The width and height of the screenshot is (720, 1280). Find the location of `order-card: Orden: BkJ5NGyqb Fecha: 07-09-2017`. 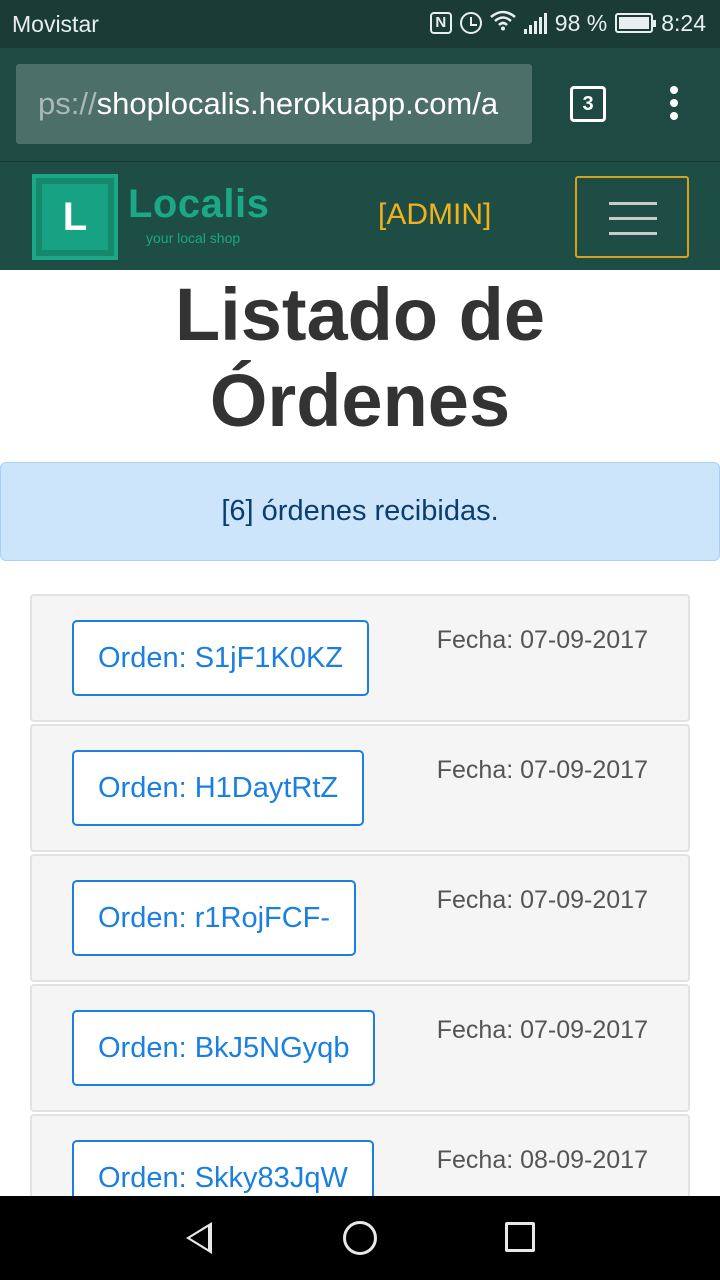

order-card: Orden: BkJ5NGyqb Fecha: 07-09-2017 is located at coordinates (360, 1048).